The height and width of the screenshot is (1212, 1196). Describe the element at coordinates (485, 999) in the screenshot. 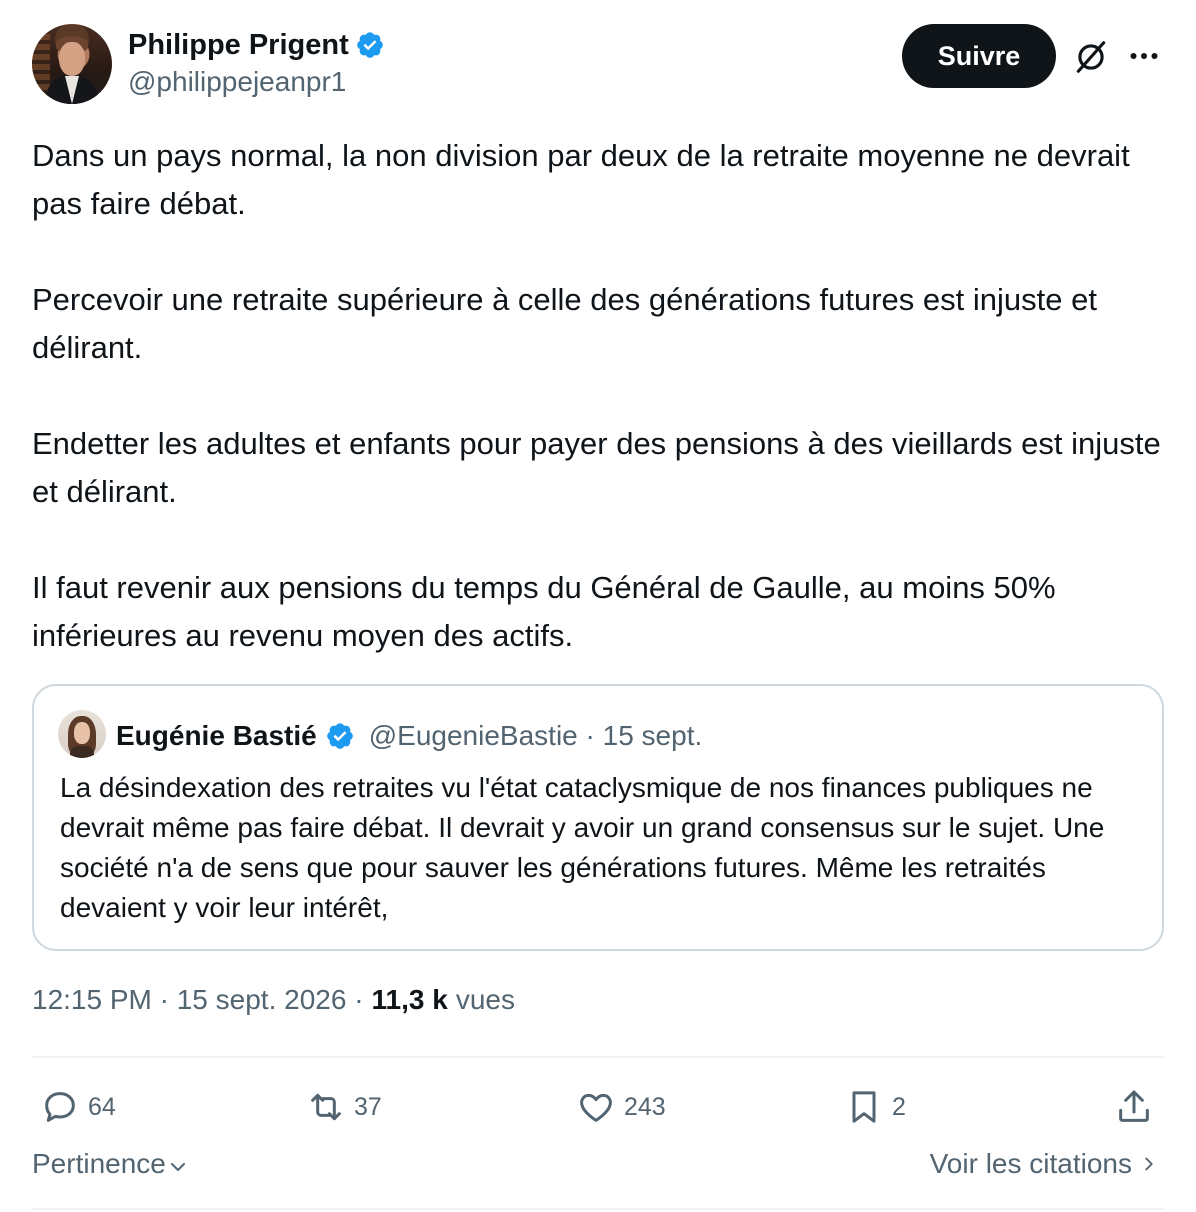

I see `views-label: vues` at that location.